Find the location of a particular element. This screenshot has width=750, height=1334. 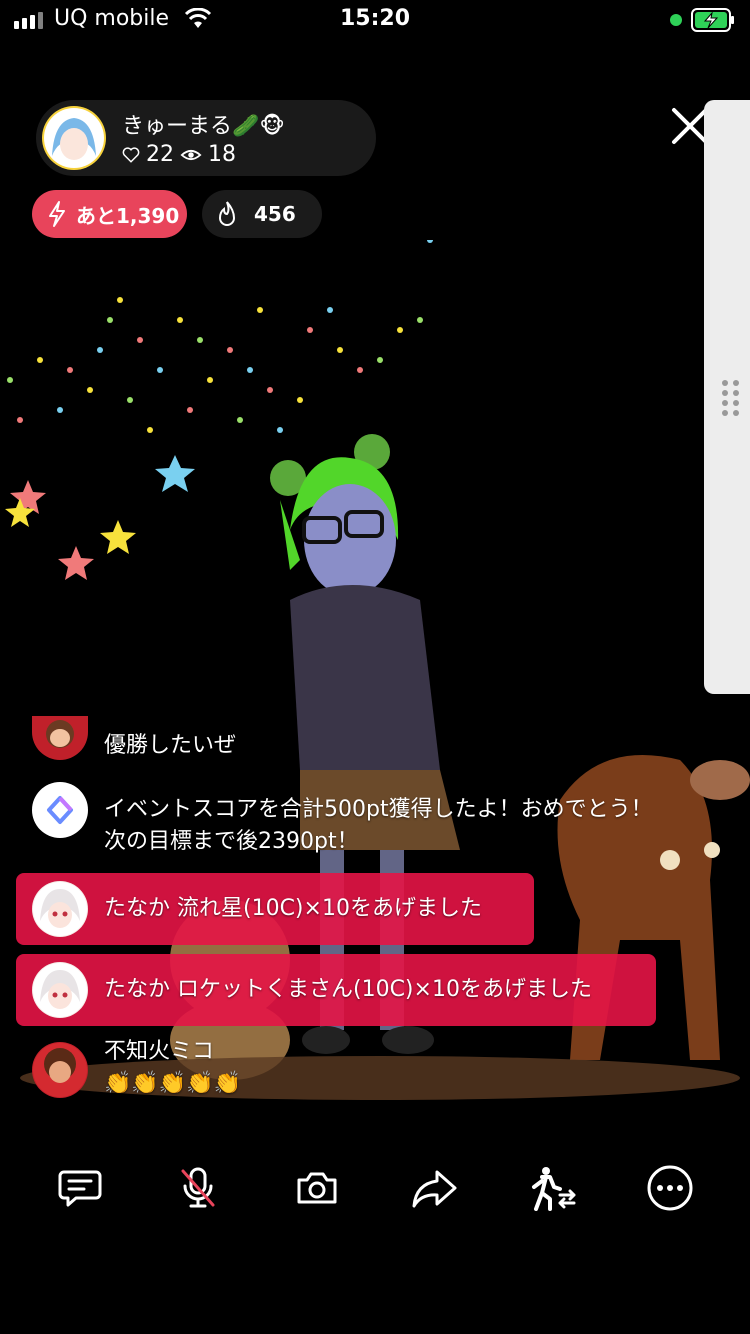

chat-message: 優勝したいぜ is located at coordinates (134, 739).